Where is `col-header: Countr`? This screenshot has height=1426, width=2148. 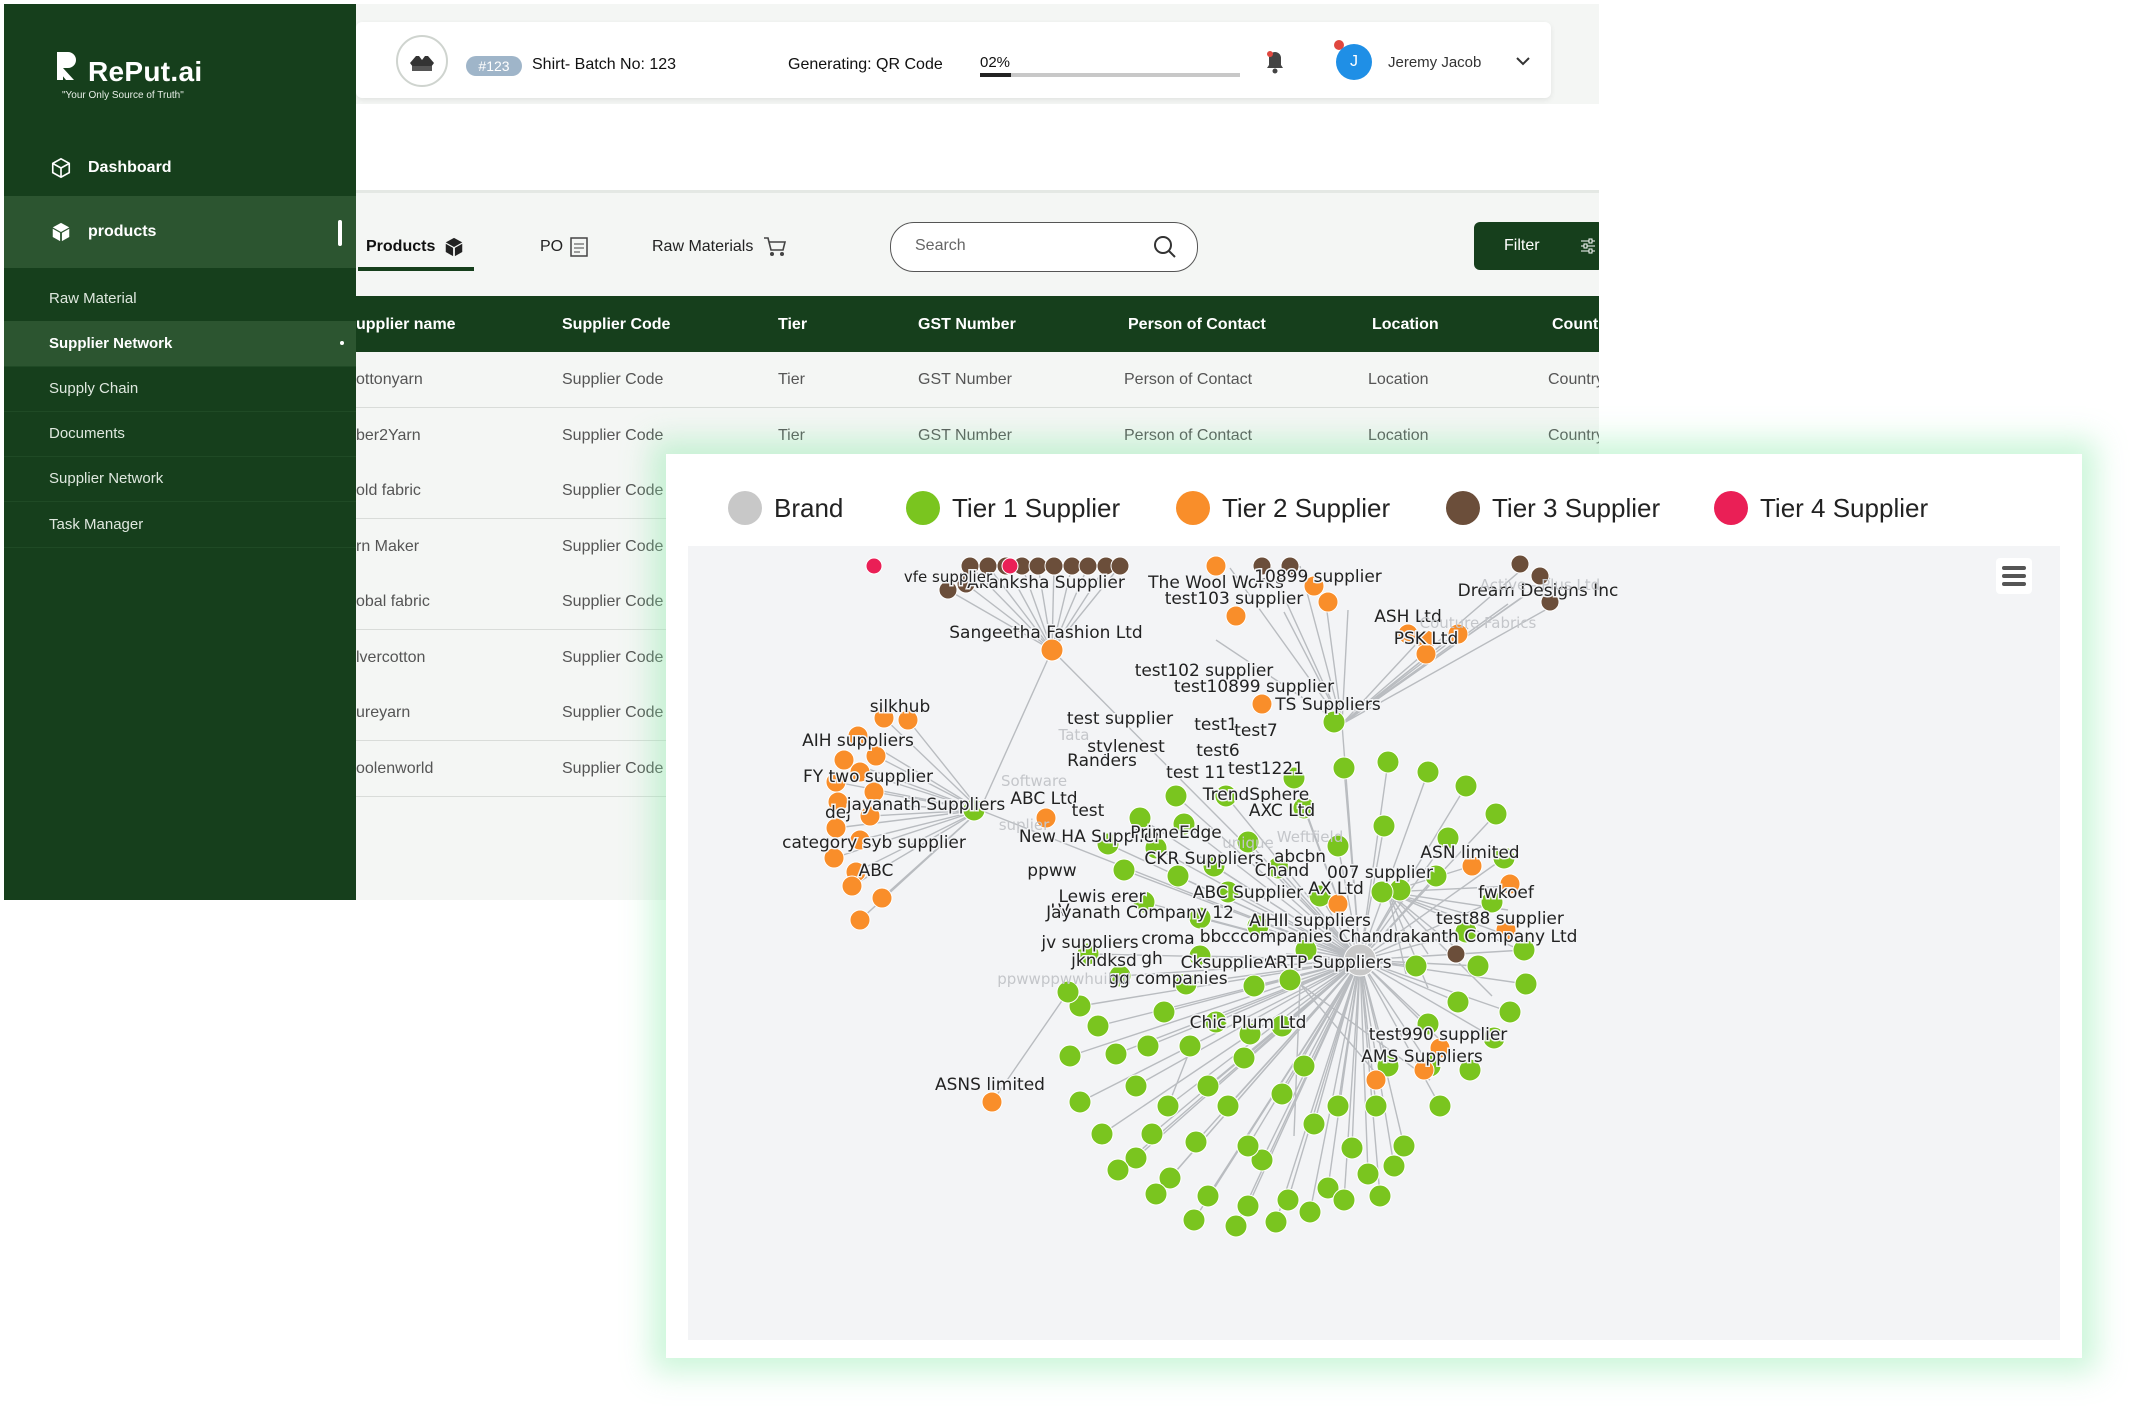
col-header: Countr is located at coordinates (1575, 325).